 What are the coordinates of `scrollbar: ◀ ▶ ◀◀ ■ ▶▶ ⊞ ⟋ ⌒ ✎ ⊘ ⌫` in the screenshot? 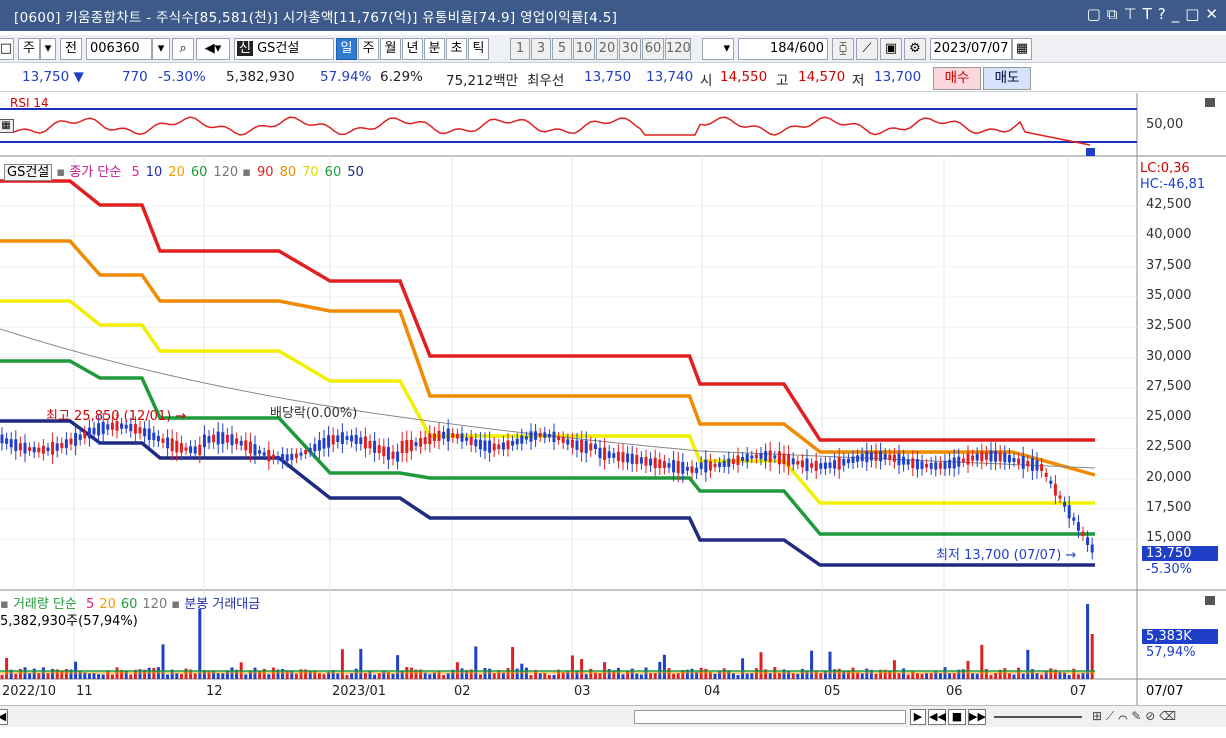 It's located at (613, 716).